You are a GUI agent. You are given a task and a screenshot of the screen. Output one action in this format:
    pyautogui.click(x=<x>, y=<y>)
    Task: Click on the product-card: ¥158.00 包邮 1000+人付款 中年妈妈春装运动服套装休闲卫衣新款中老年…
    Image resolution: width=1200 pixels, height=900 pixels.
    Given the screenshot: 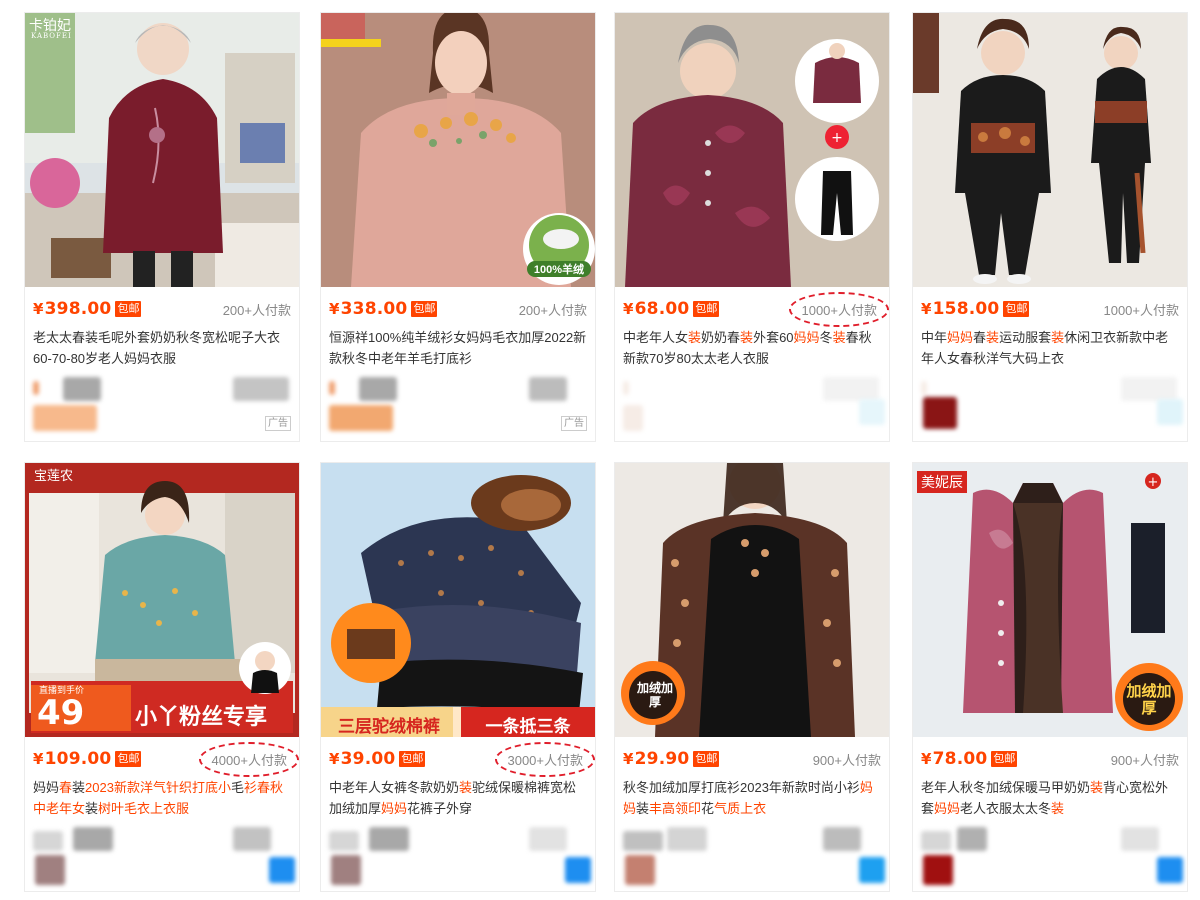 What is the action you would take?
    pyautogui.click(x=1050, y=227)
    